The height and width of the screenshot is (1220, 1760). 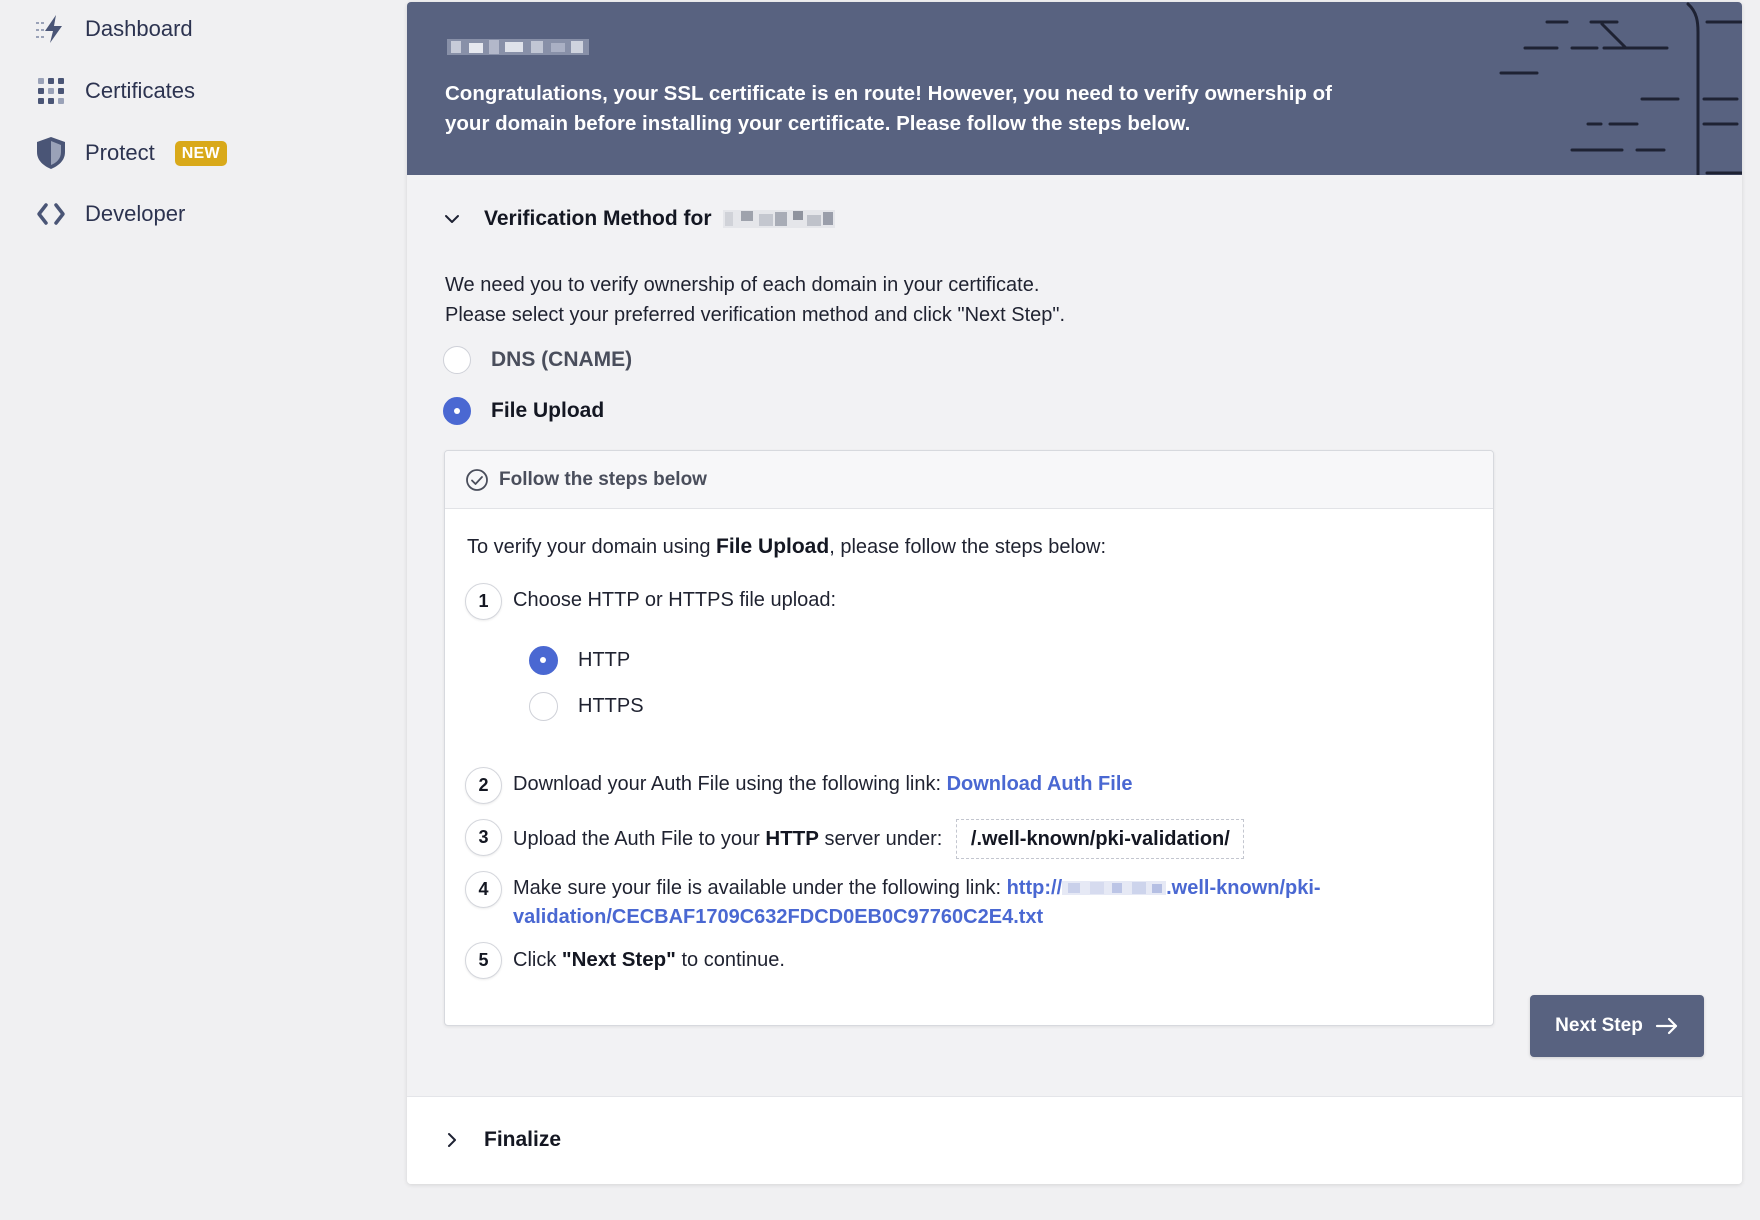 I want to click on protocol-option-https: HTTPS, so click(x=586, y=706).